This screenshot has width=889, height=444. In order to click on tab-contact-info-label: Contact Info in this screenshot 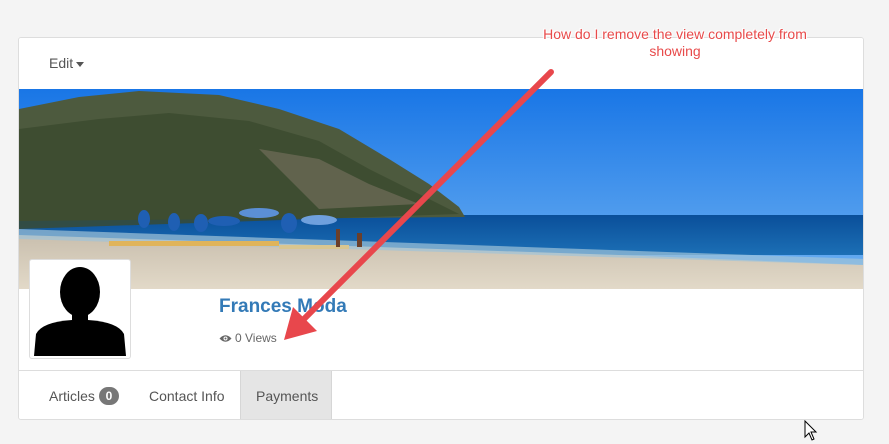, I will do `click(187, 396)`.